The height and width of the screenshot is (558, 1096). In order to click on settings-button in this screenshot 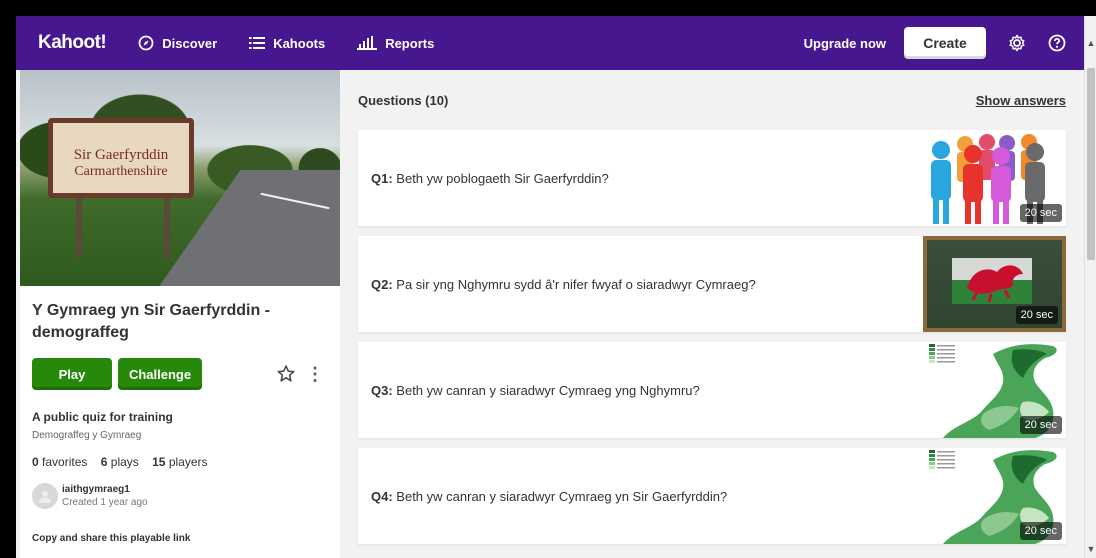, I will do `click(1017, 43)`.